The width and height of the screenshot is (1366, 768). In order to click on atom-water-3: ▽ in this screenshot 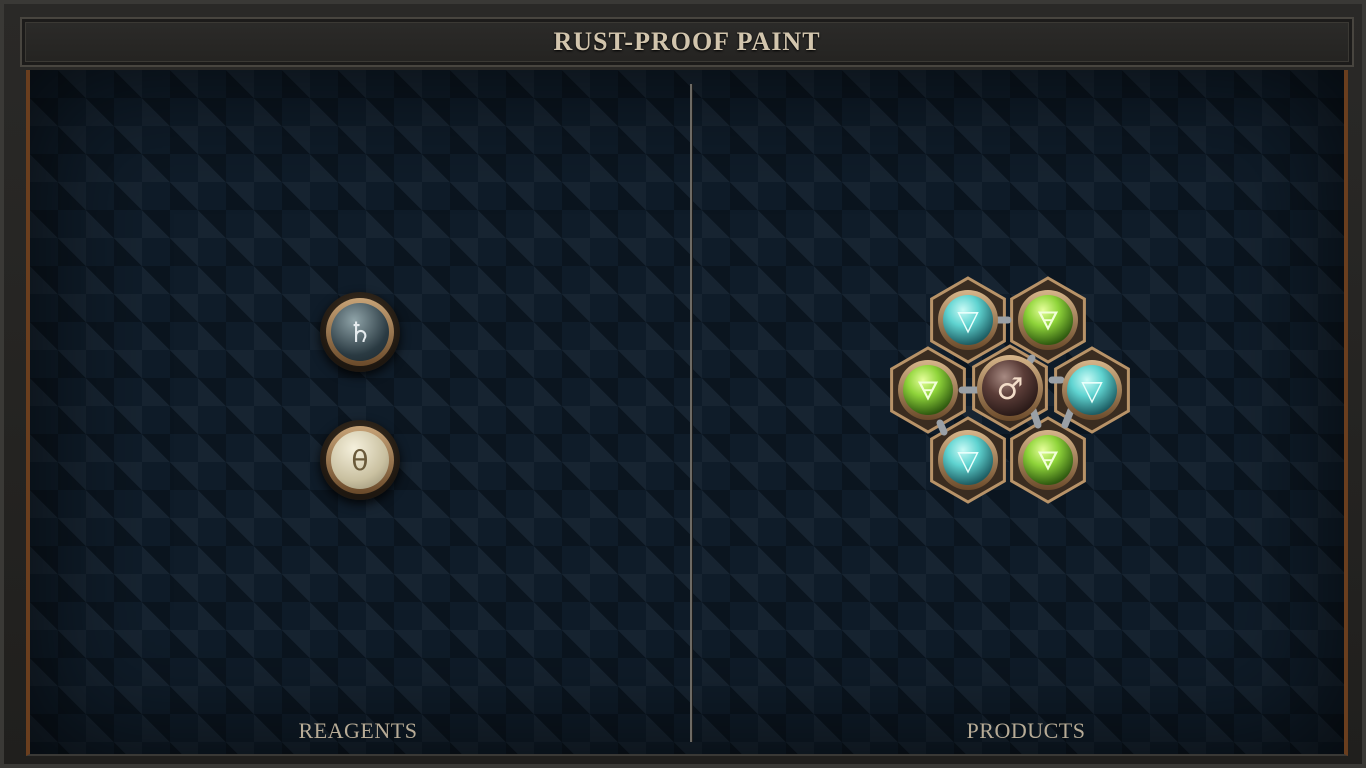, I will do `click(968, 460)`.